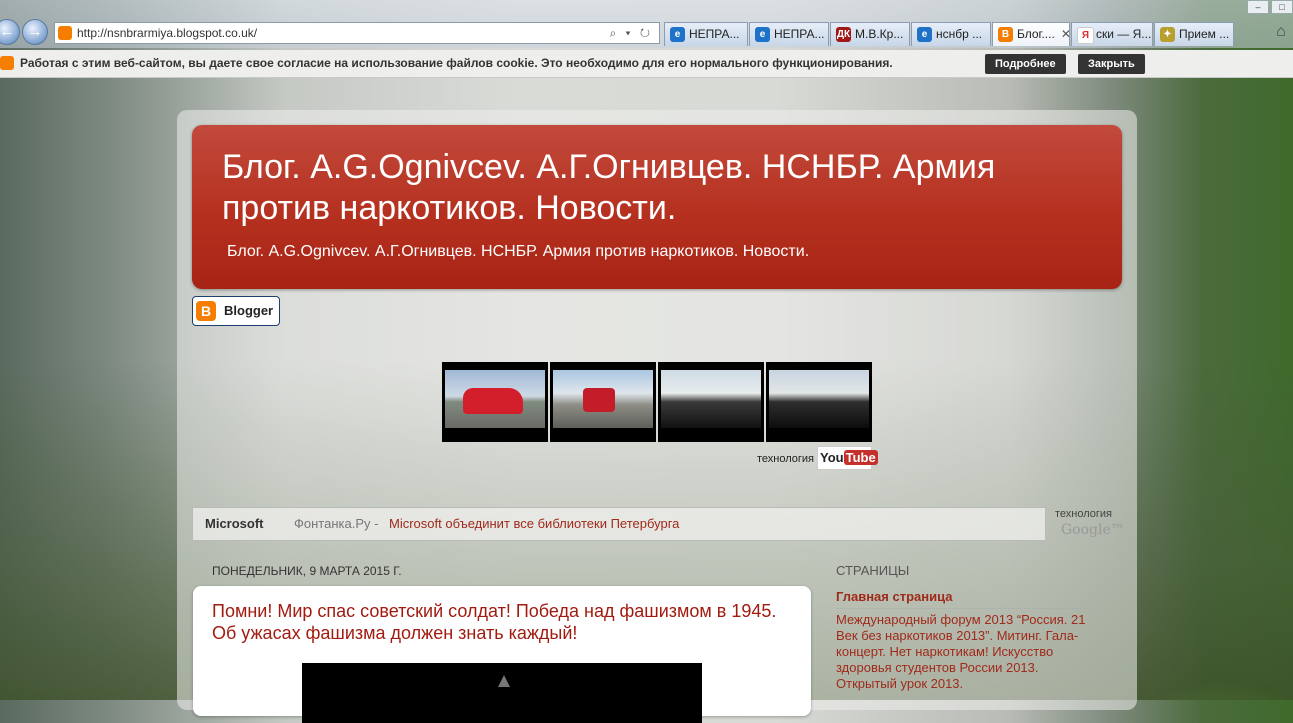  What do you see at coordinates (1005, 34) in the screenshot?
I see `blogger-icon: B` at bounding box center [1005, 34].